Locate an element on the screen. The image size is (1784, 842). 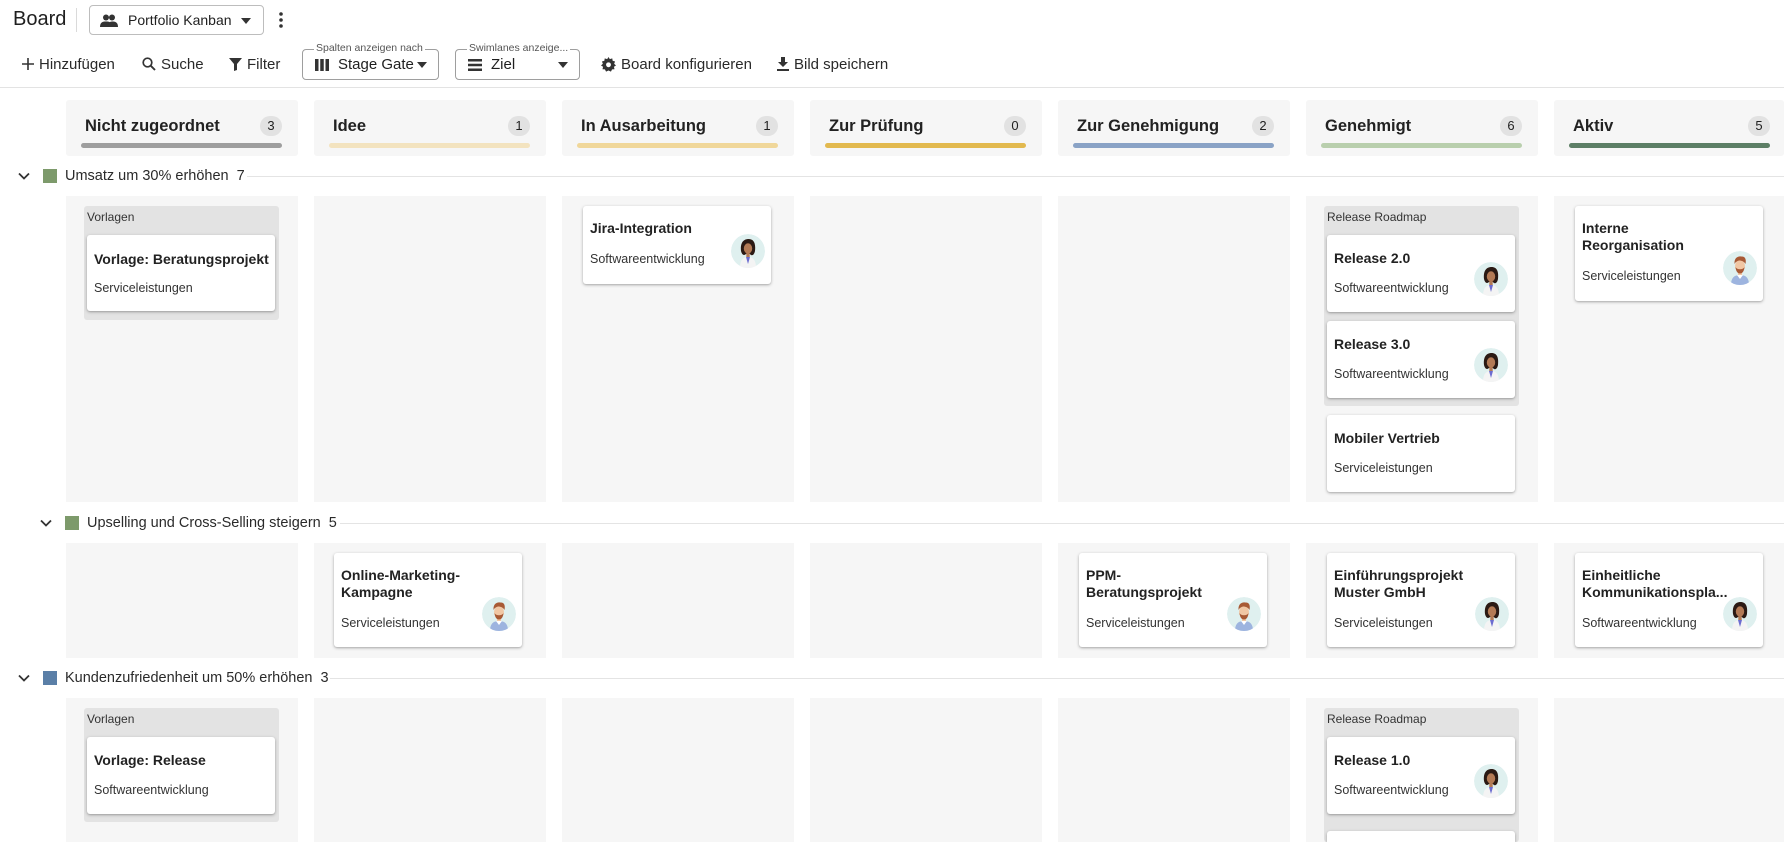
filter-button: Filter is located at coordinates (254, 64).